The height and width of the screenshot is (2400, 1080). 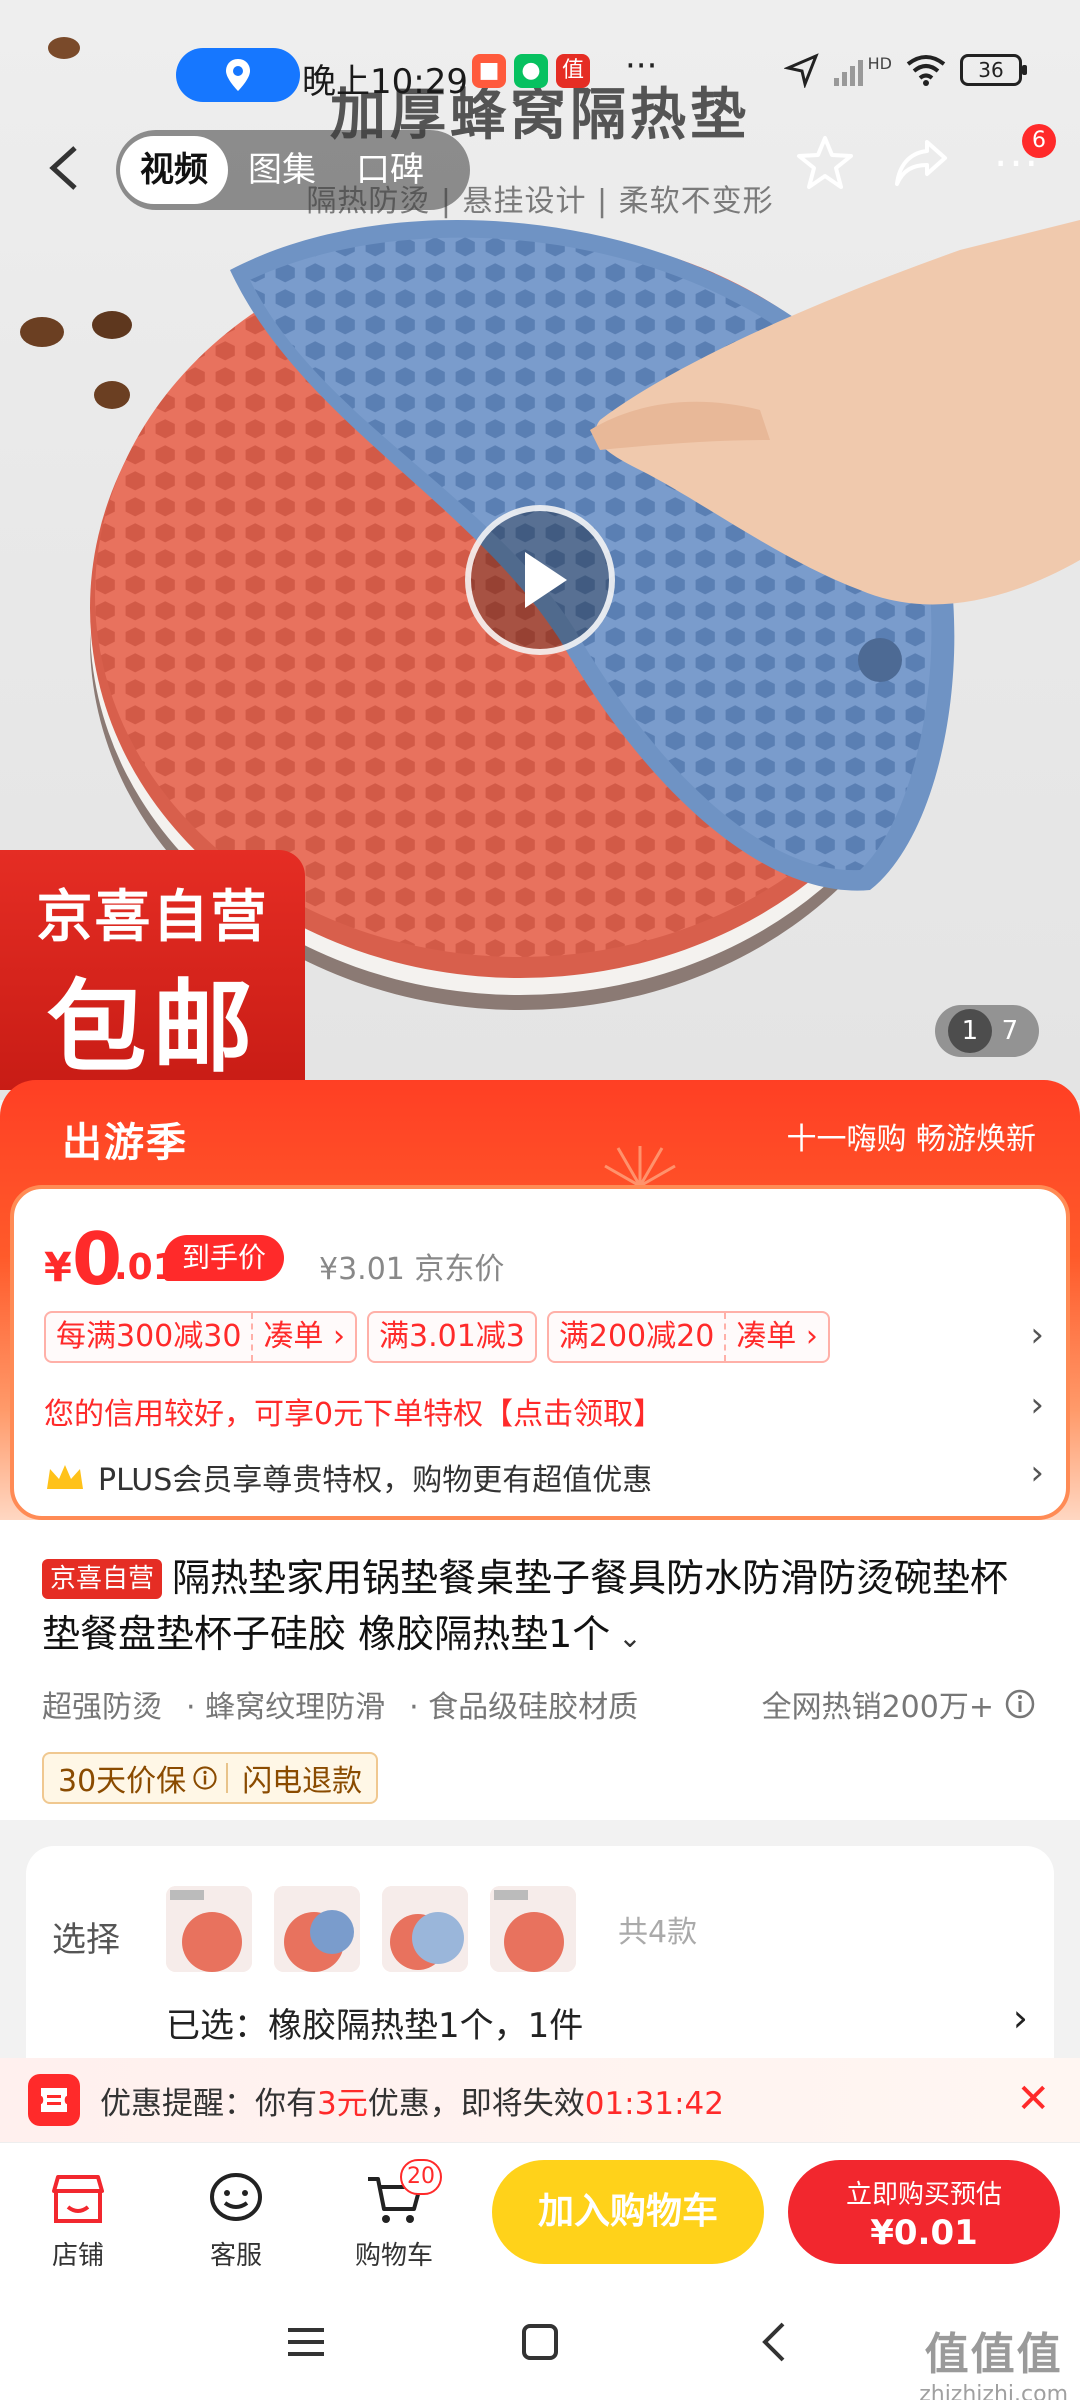 I want to click on add-to-cart-button: 加入购物车, so click(x=628, y=2212).